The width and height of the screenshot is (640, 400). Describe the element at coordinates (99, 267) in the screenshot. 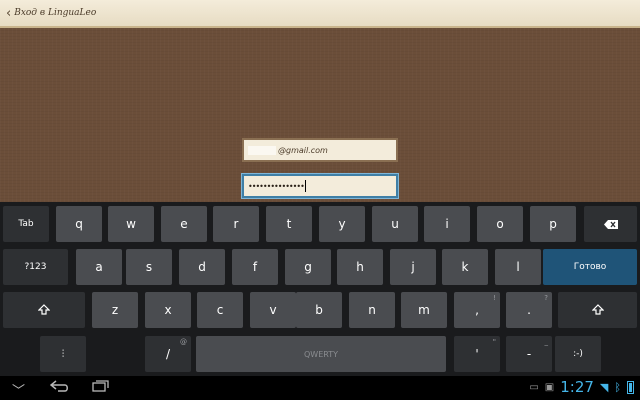

I see `key-a: a` at that location.